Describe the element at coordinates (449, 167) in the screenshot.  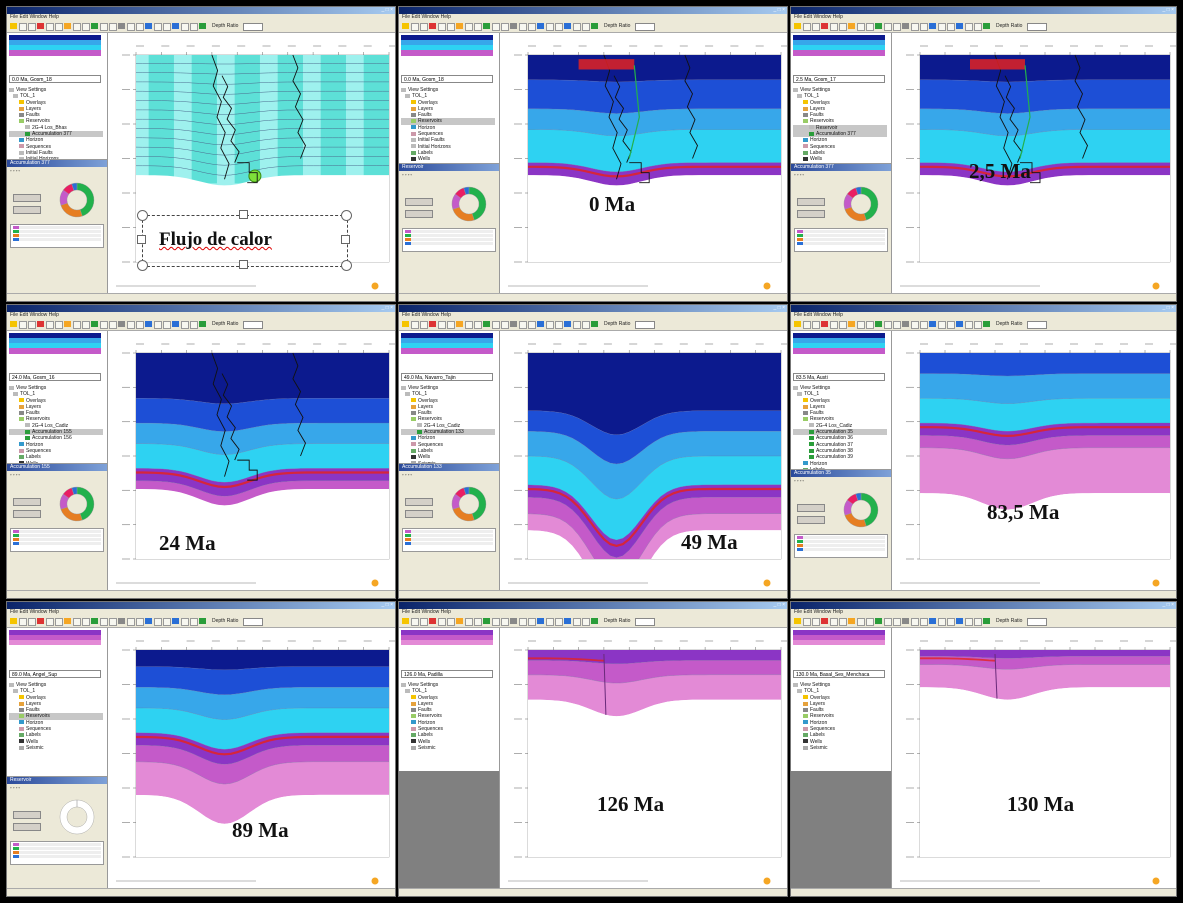
I see `accumulation-panel-title: Reservoir` at that location.